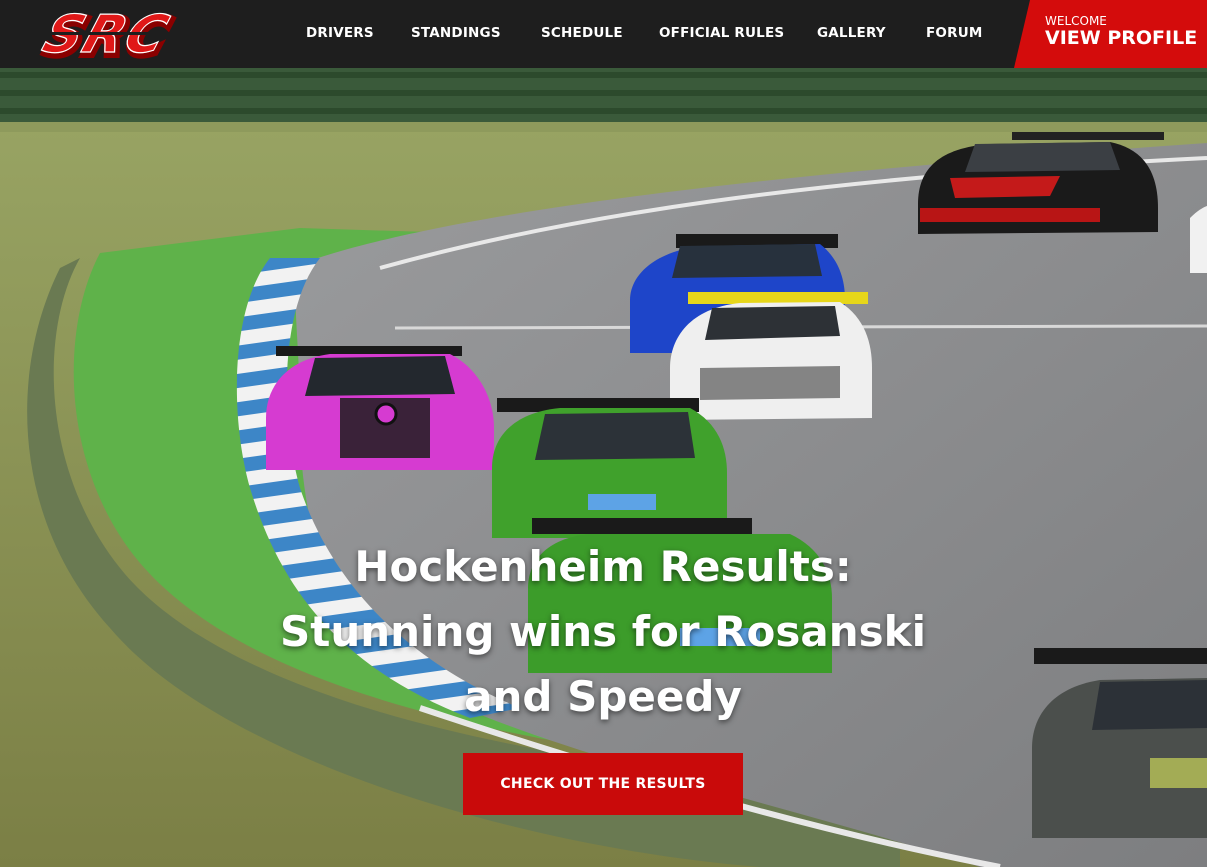  Describe the element at coordinates (456, 33) in the screenshot. I see `nav-standings: STANDINGS` at that location.